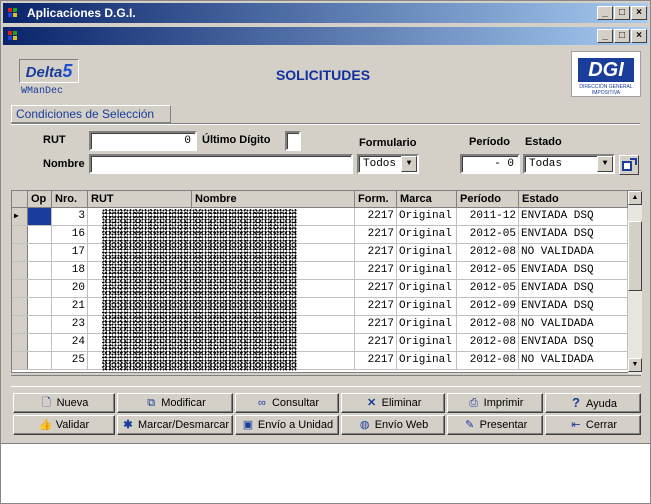 This screenshot has width=651, height=504. What do you see at coordinates (70, 252) in the screenshot?
I see `nro-cell: 17` at bounding box center [70, 252].